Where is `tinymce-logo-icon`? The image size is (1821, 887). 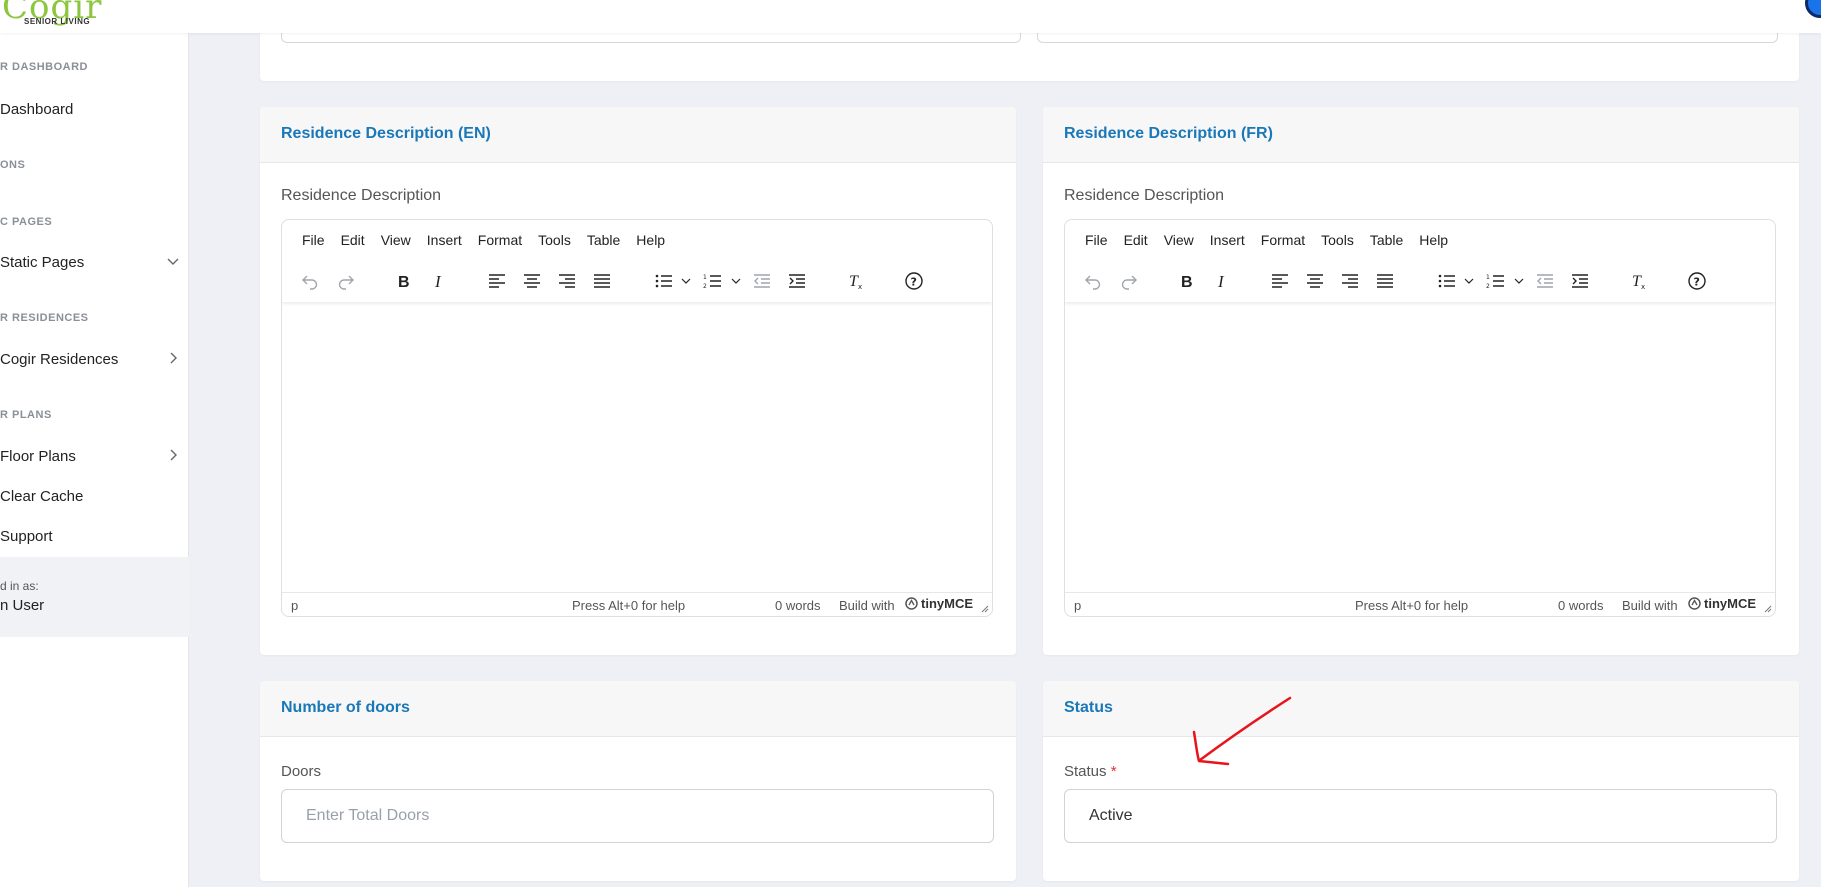 tinymce-logo-icon is located at coordinates (911, 603).